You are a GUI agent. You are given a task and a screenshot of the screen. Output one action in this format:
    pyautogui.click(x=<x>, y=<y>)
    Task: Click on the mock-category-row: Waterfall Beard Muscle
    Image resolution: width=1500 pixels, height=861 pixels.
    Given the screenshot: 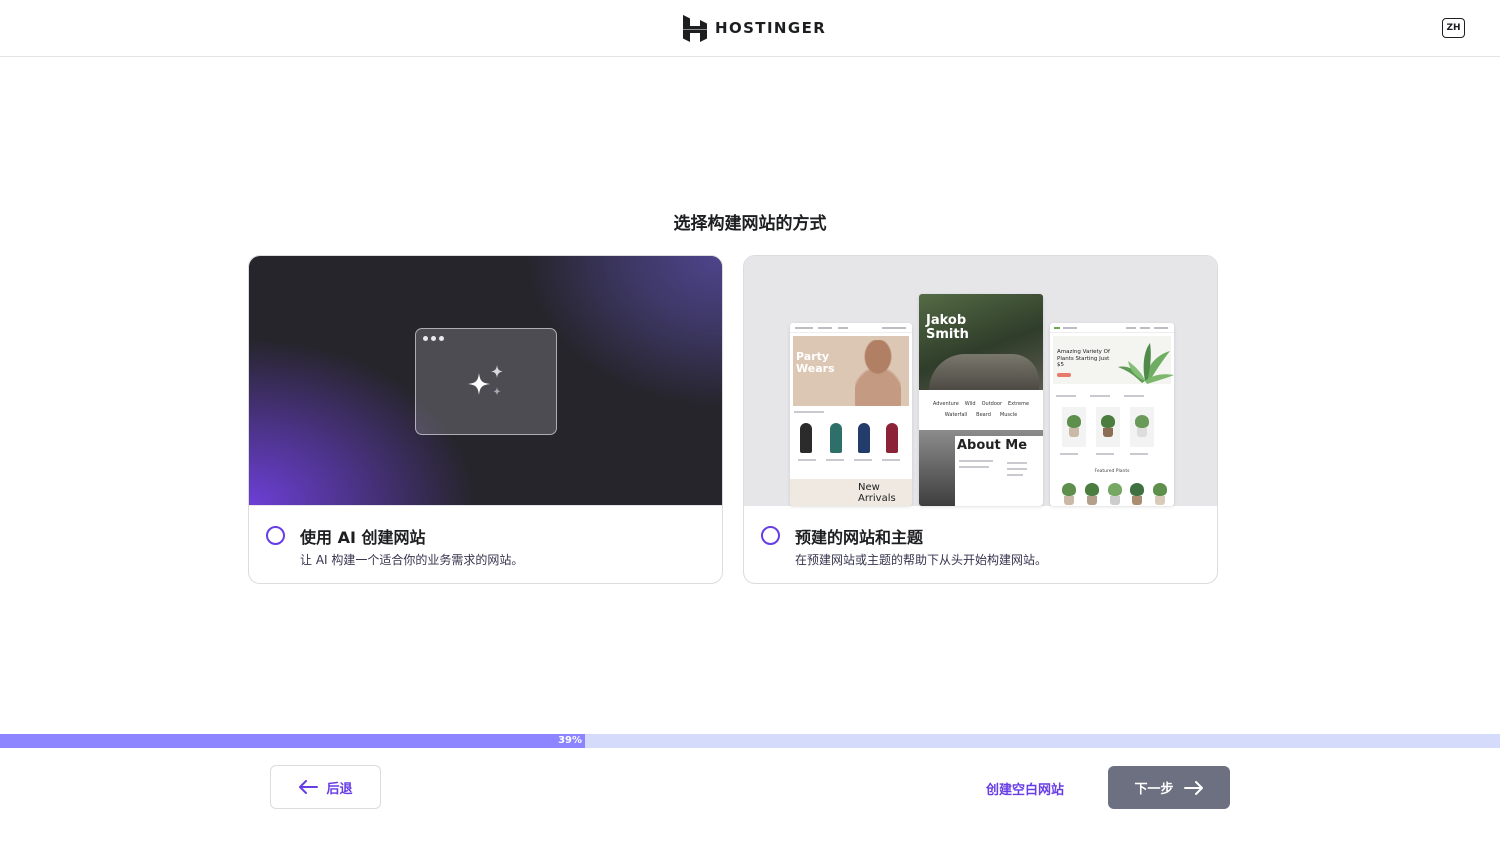 What is the action you would take?
    pyautogui.click(x=981, y=415)
    